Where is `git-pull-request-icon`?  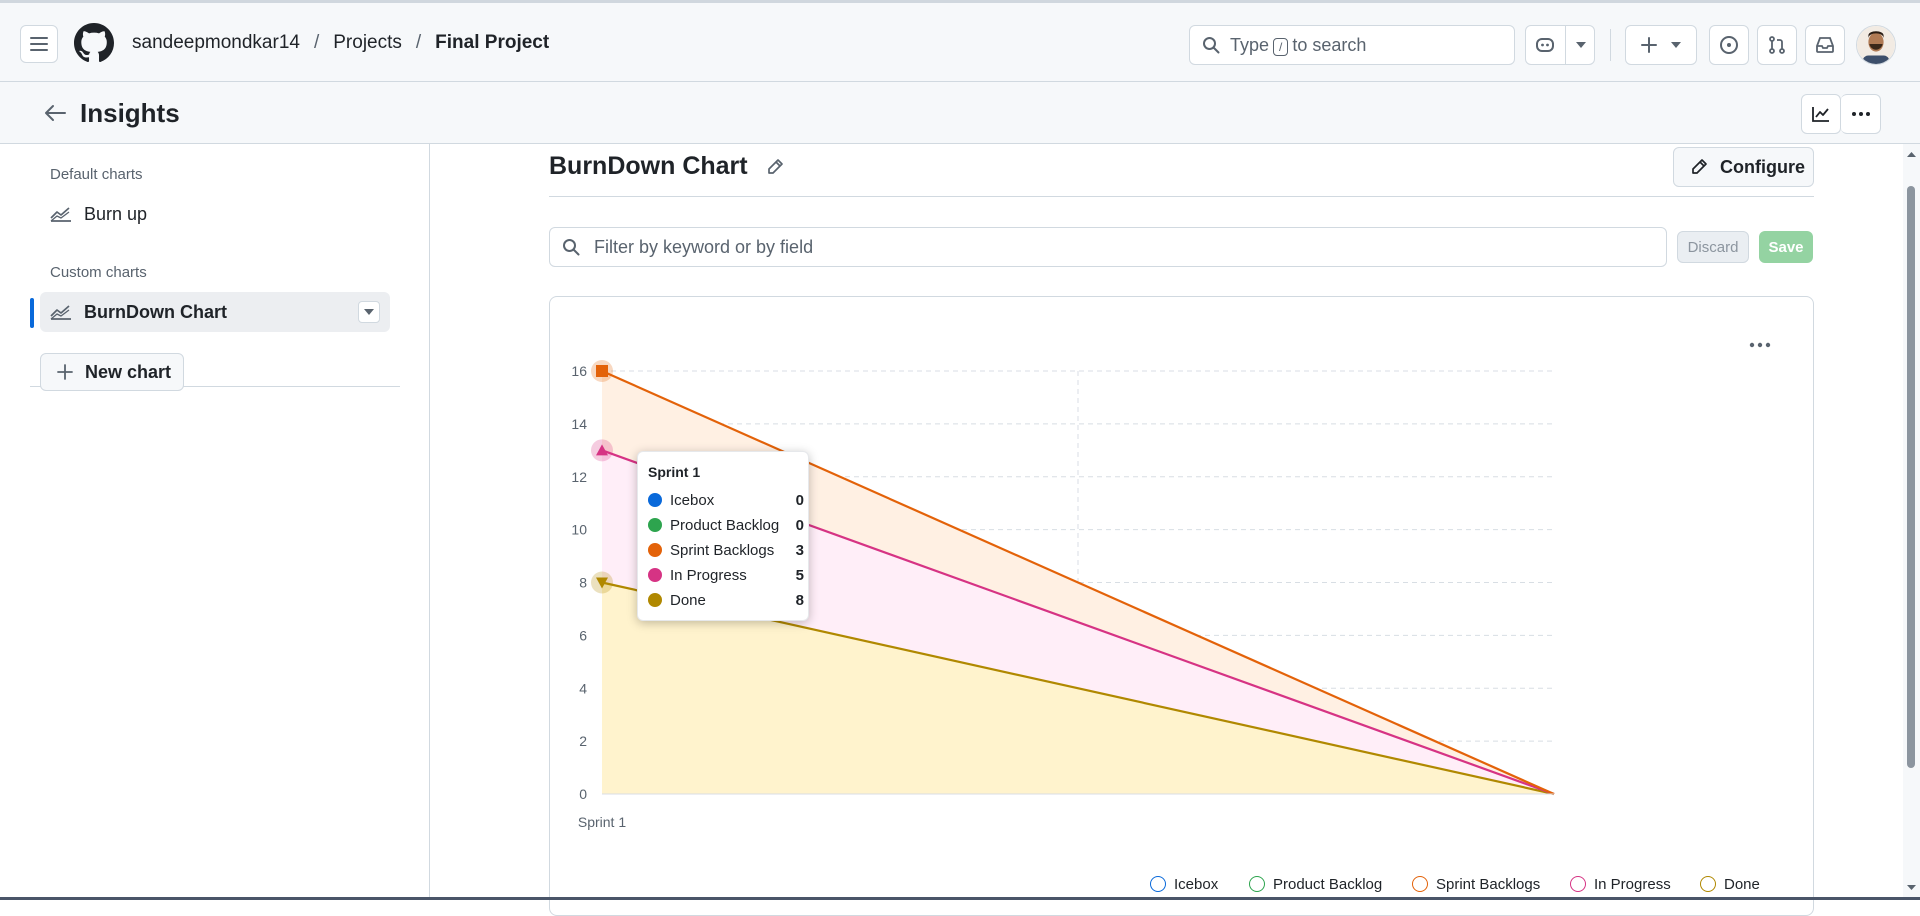
git-pull-request-icon is located at coordinates (1777, 45).